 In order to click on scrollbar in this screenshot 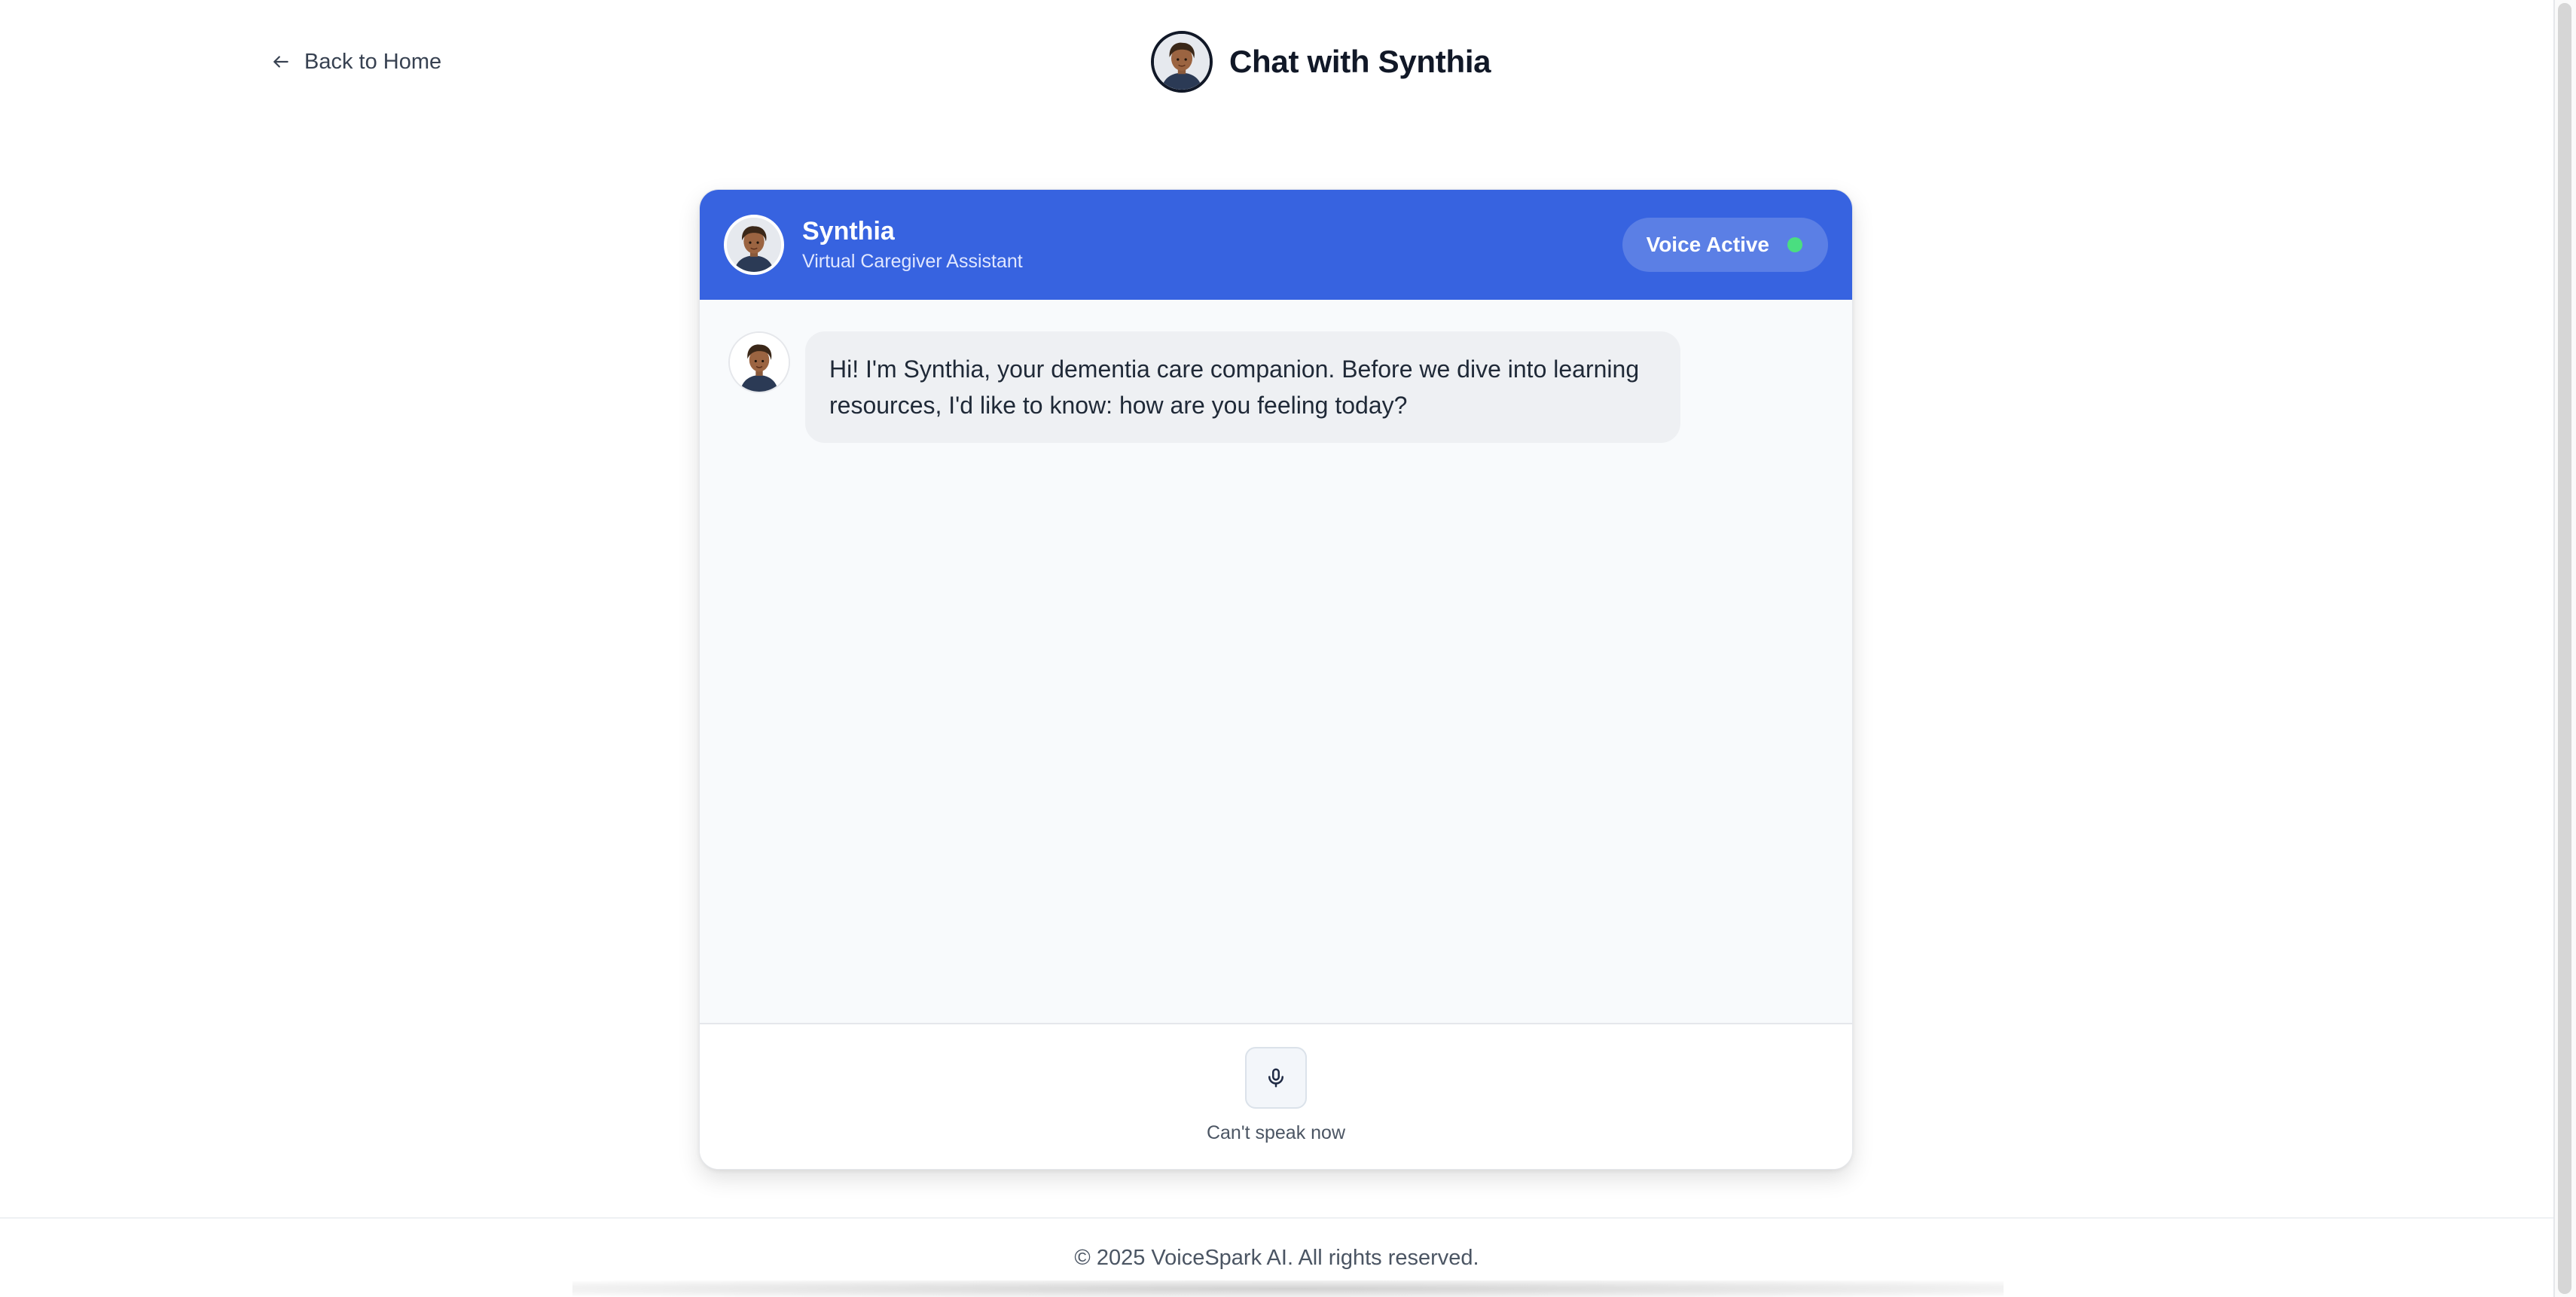, I will do `click(2565, 648)`.